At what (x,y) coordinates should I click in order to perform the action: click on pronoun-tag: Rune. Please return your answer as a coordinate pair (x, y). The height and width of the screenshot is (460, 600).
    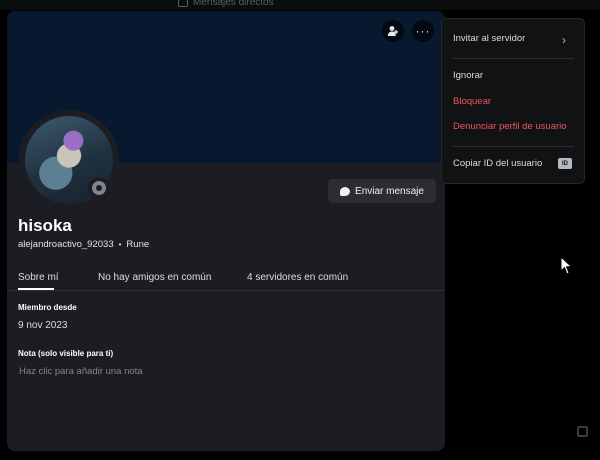
    Looking at the image, I should click on (138, 244).